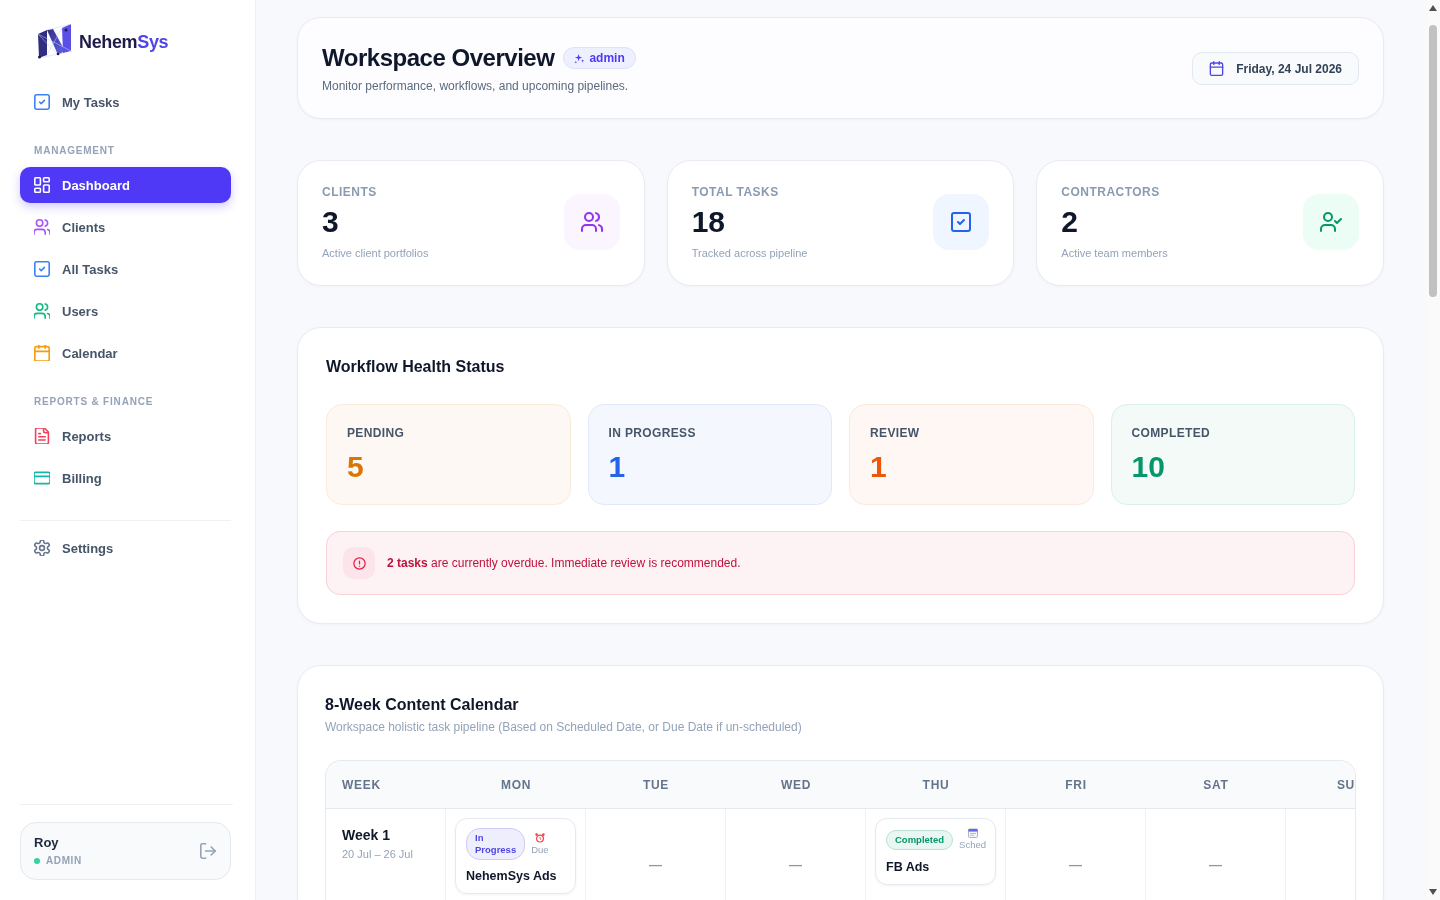 This screenshot has height=900, width=1440. What do you see at coordinates (973, 845) in the screenshot?
I see `date-label: Sched` at bounding box center [973, 845].